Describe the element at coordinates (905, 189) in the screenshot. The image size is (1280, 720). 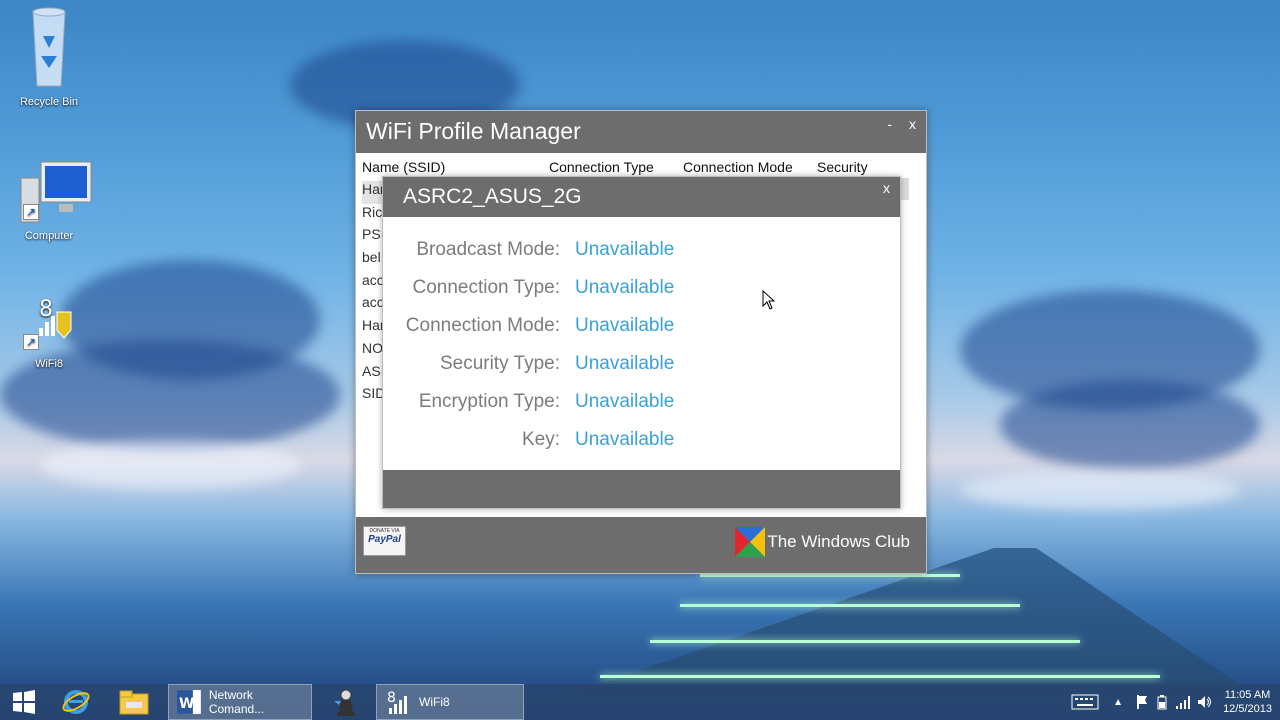
I see `list-scrollbar` at that location.